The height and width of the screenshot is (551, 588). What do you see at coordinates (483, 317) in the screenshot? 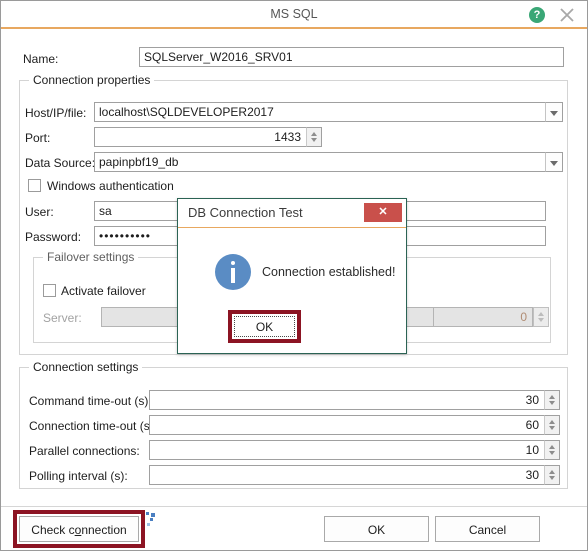
I see `failover-server-port-input: 0` at bounding box center [483, 317].